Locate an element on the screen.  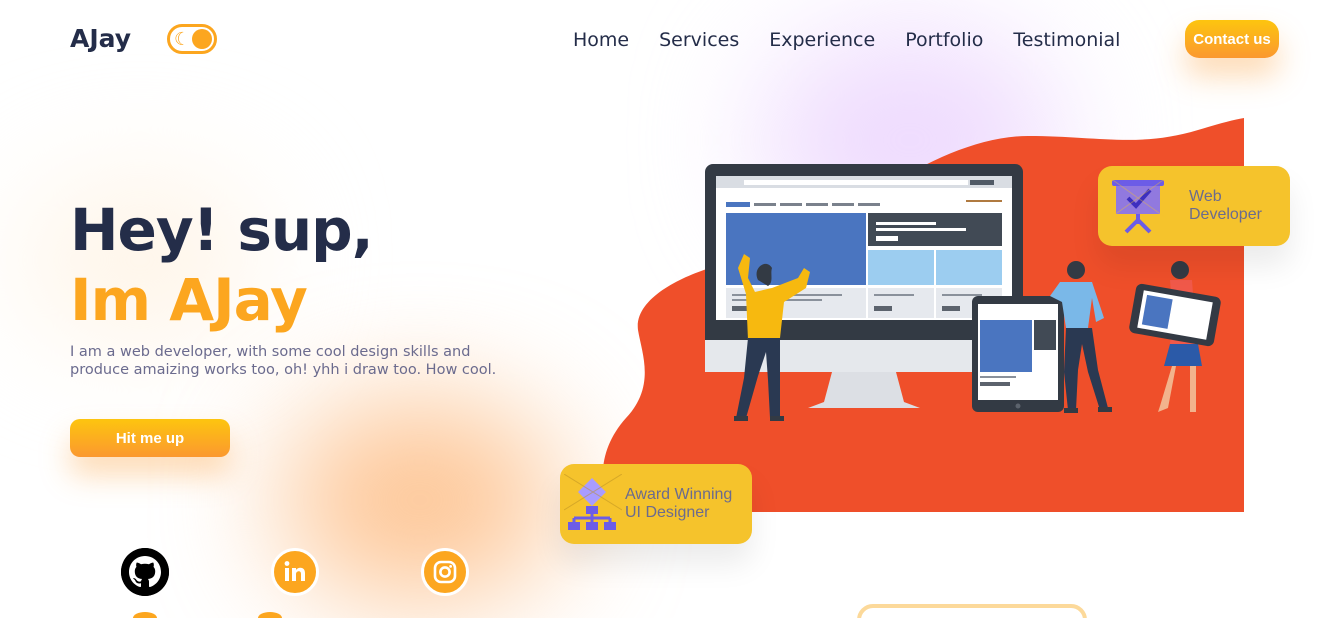
theme-toggle: ☾ is located at coordinates (192, 39).